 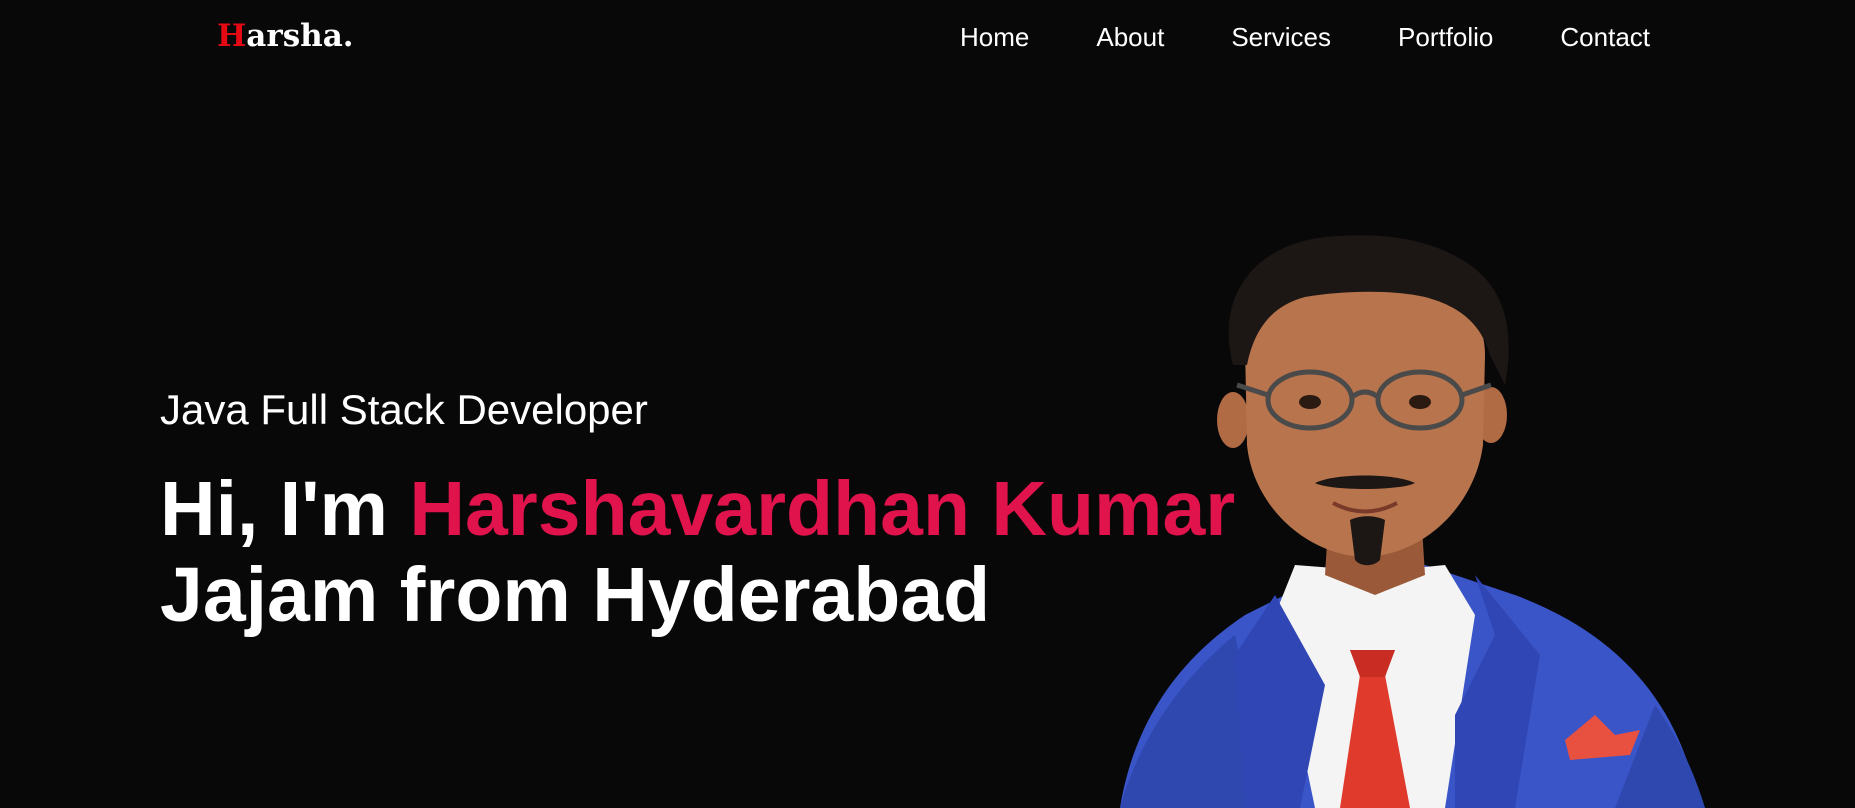 What do you see at coordinates (285, 509) in the screenshot?
I see `hero-greeting: Hi, I'm` at bounding box center [285, 509].